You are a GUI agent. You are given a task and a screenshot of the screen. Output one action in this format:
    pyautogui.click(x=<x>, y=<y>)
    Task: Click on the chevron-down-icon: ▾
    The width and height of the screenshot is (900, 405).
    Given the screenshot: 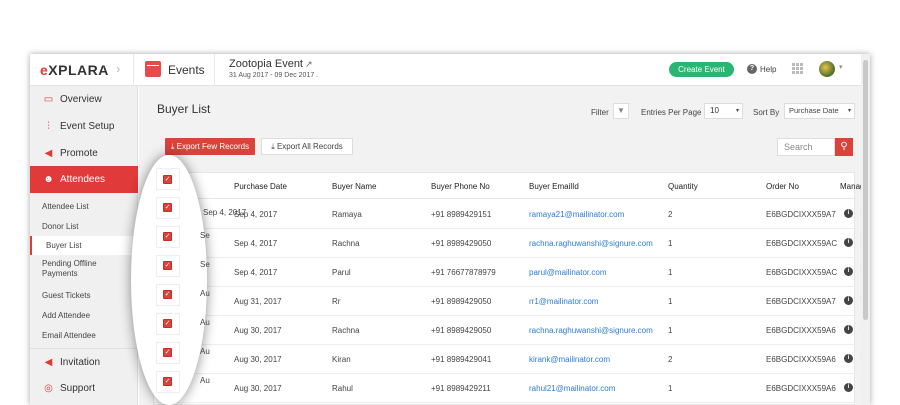 What is the action you would take?
    pyautogui.click(x=841, y=67)
    